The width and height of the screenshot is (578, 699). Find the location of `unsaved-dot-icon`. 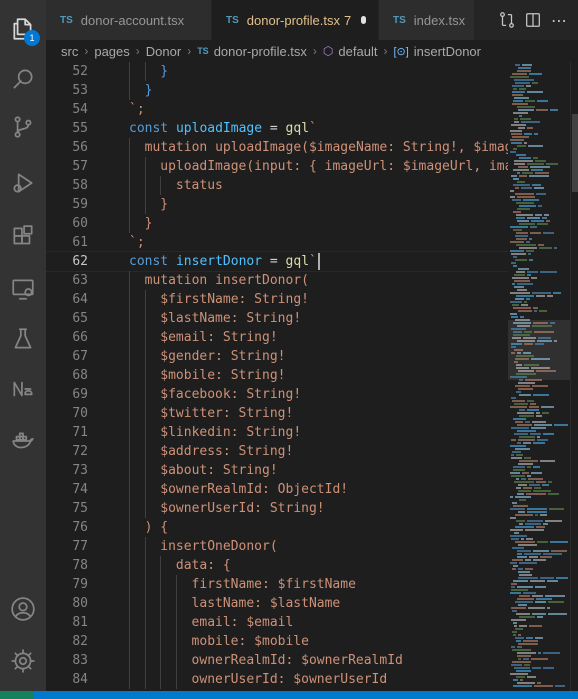

unsaved-dot-icon is located at coordinates (363, 20).